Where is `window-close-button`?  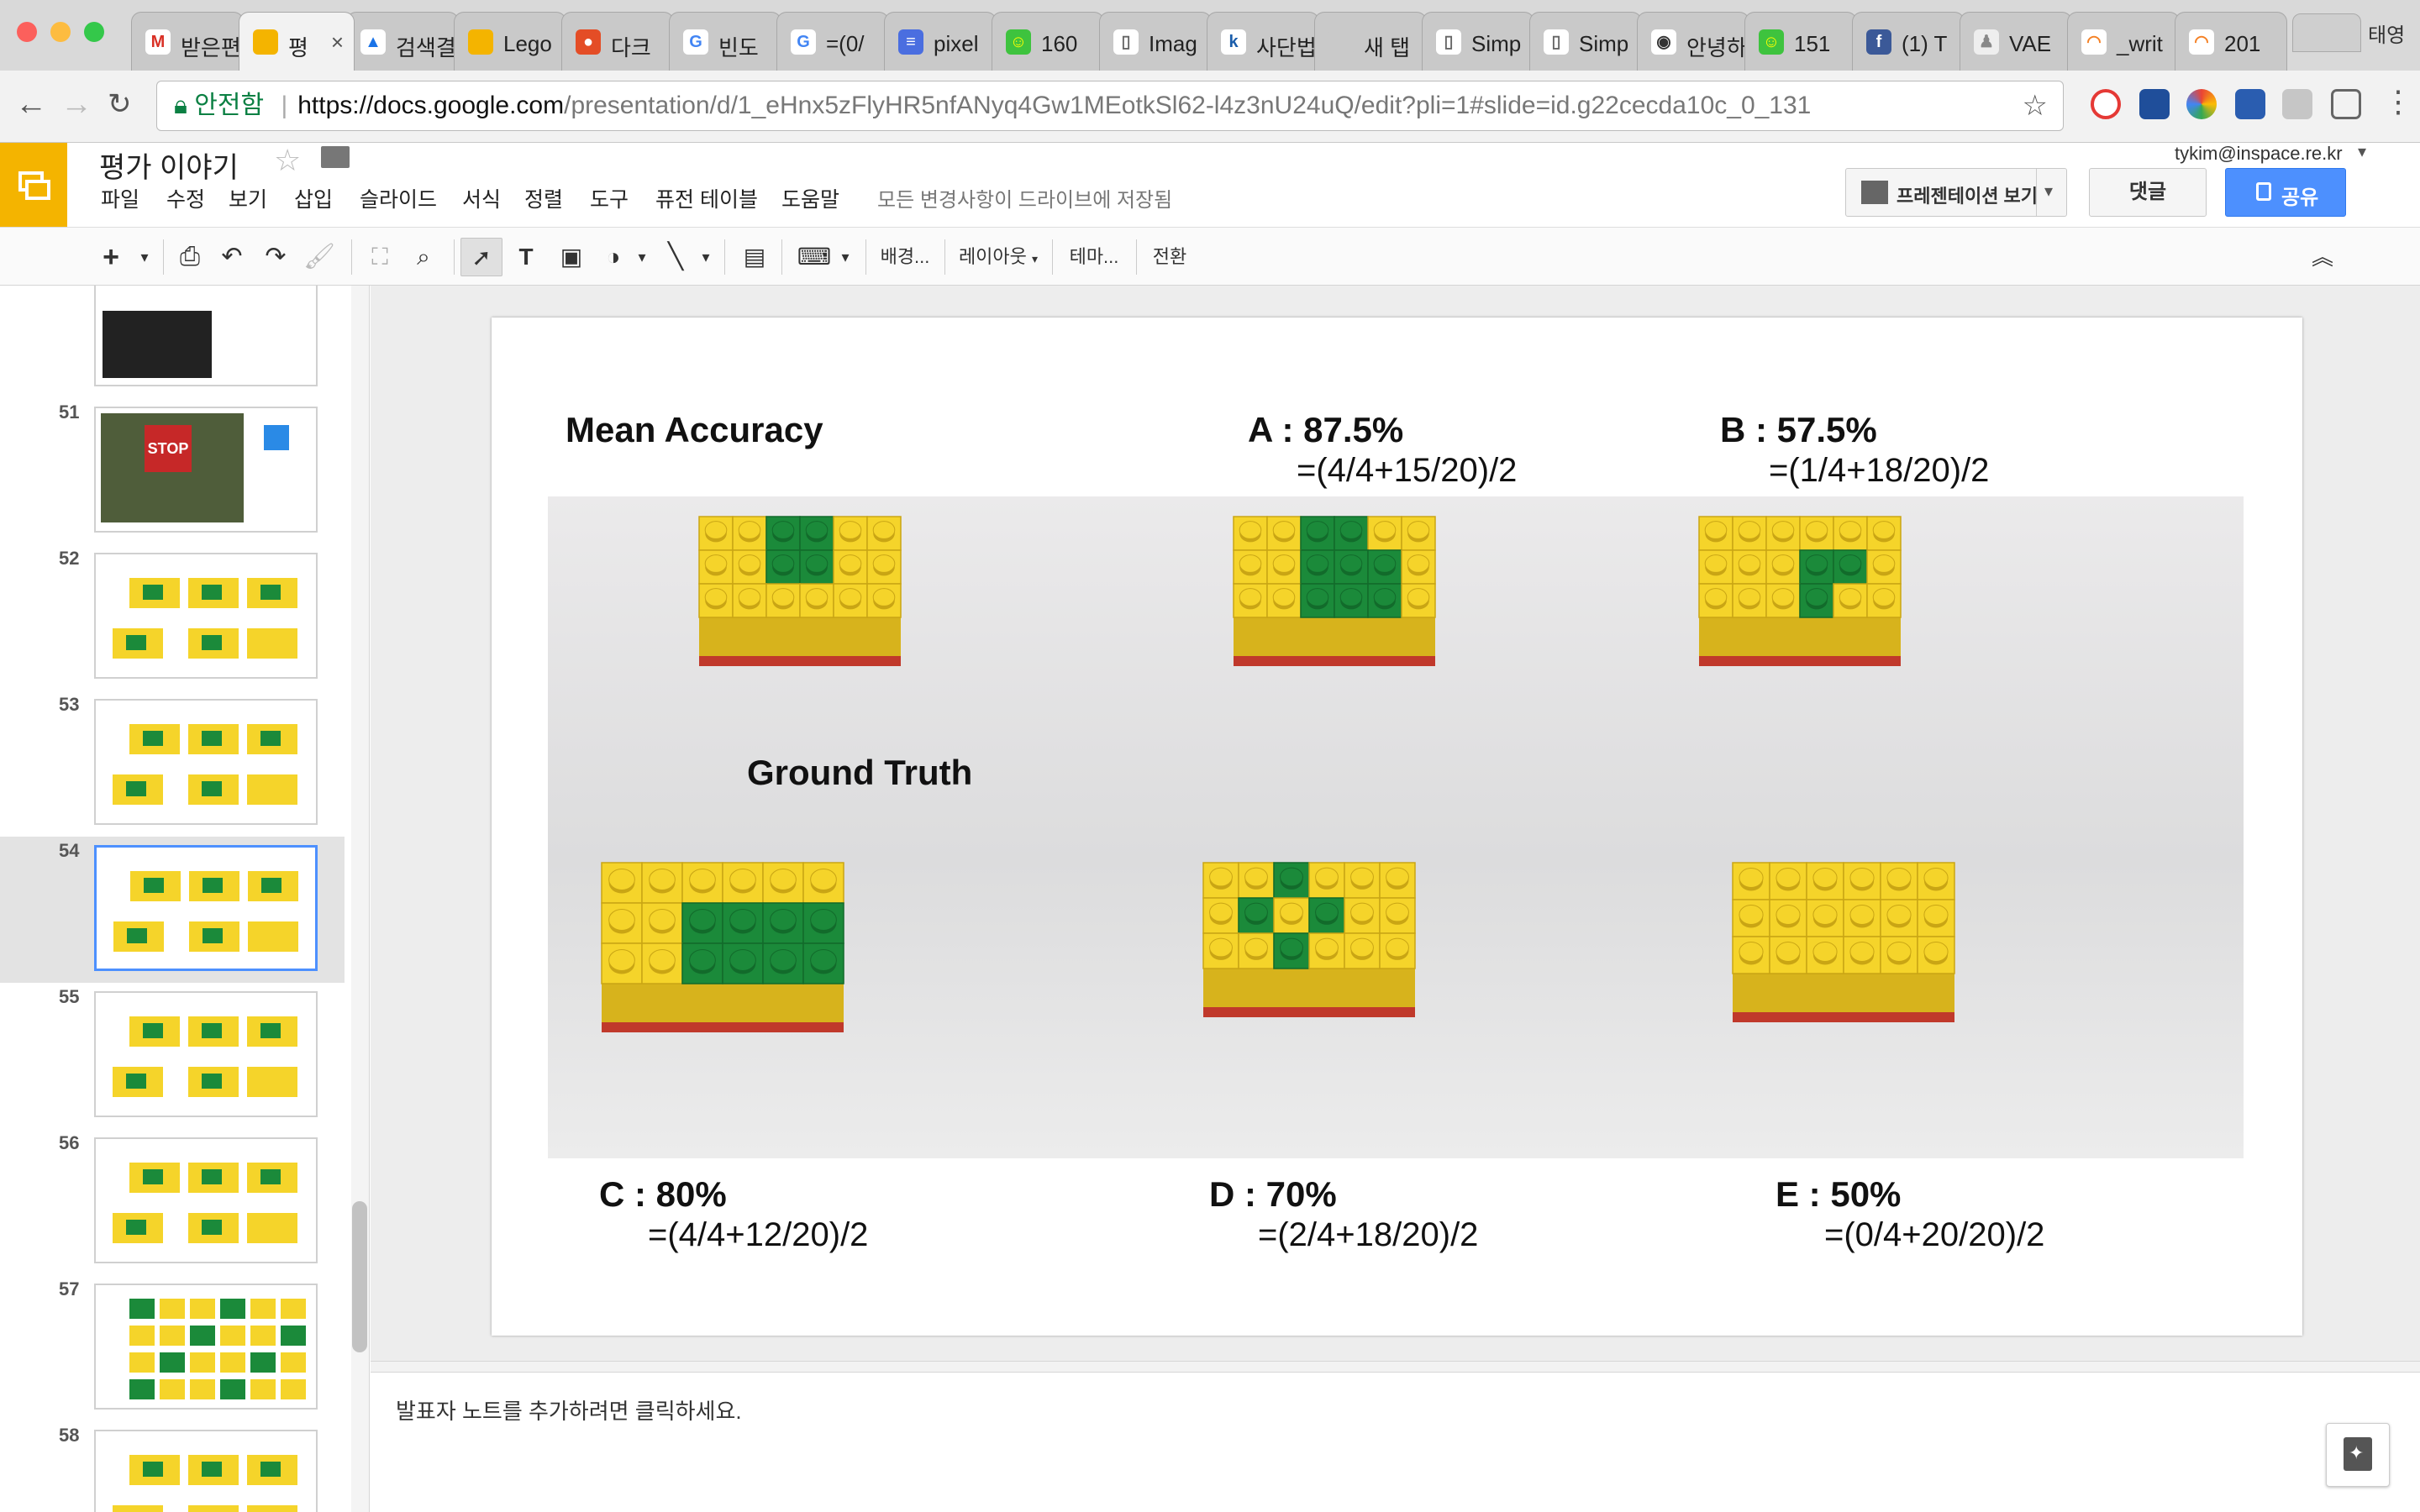 window-close-button is located at coordinates (27, 32).